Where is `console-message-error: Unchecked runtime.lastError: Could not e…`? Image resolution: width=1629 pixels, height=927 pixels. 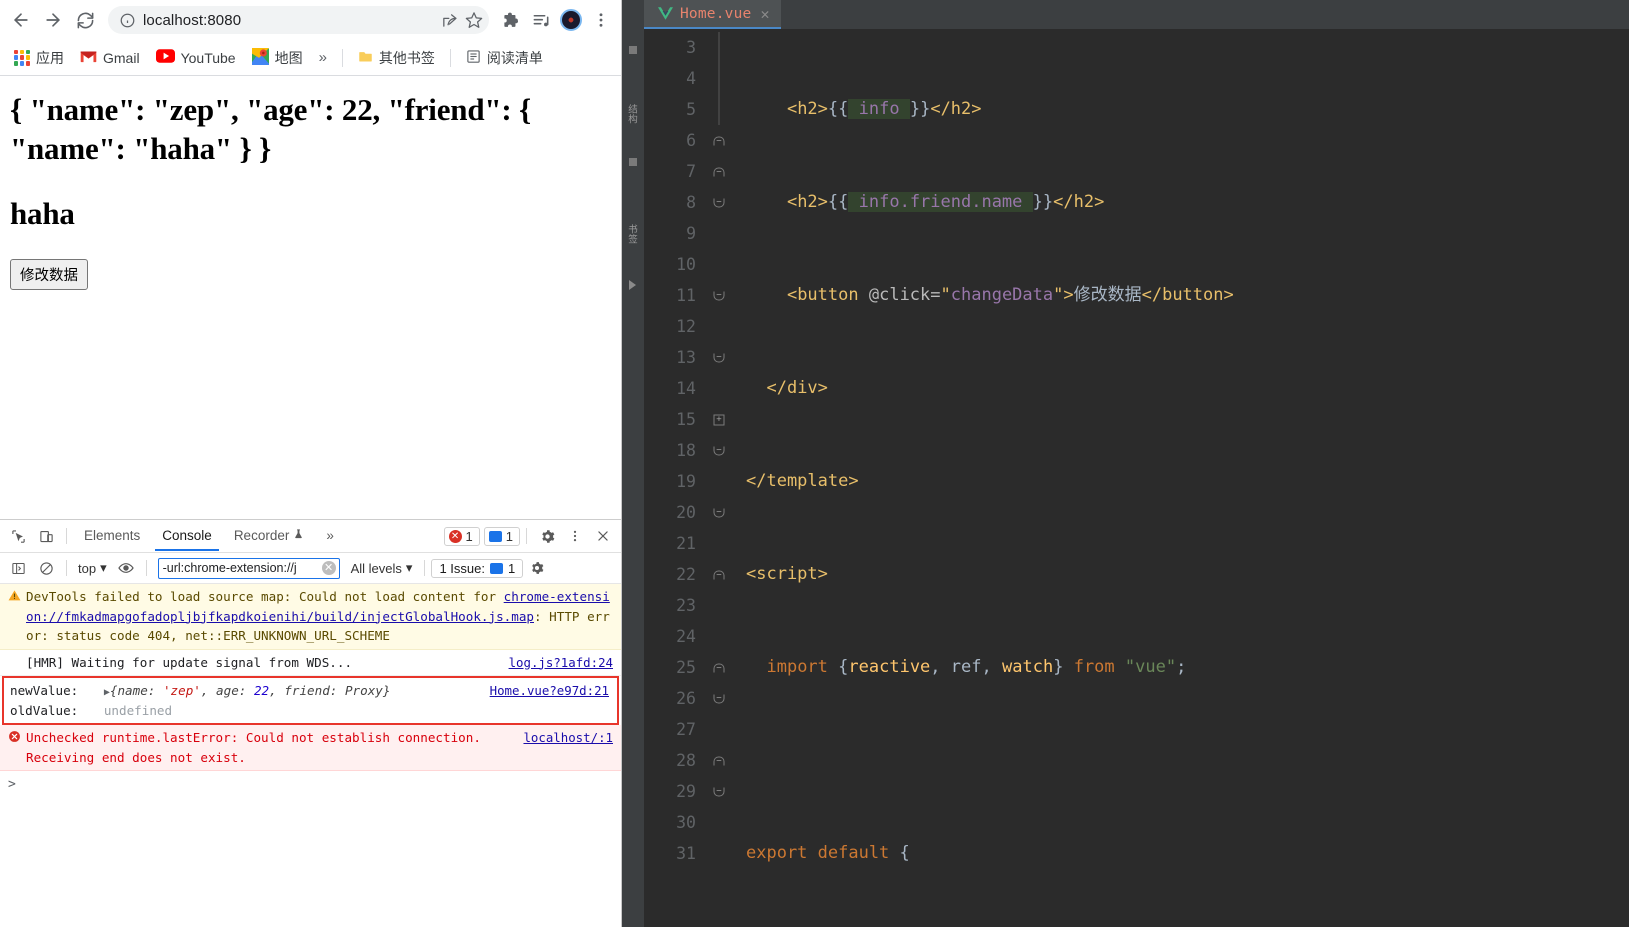
console-message-error: Unchecked runtime.lastError: Could not e… is located at coordinates (310, 748).